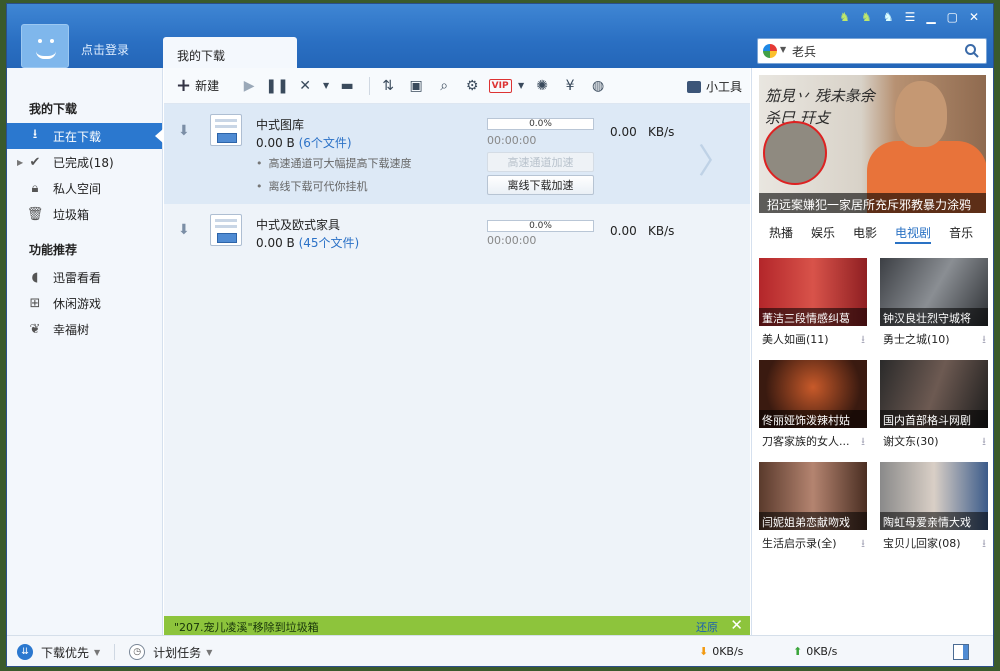  I want to click on schedule-label: 计划任务, so click(177, 652).